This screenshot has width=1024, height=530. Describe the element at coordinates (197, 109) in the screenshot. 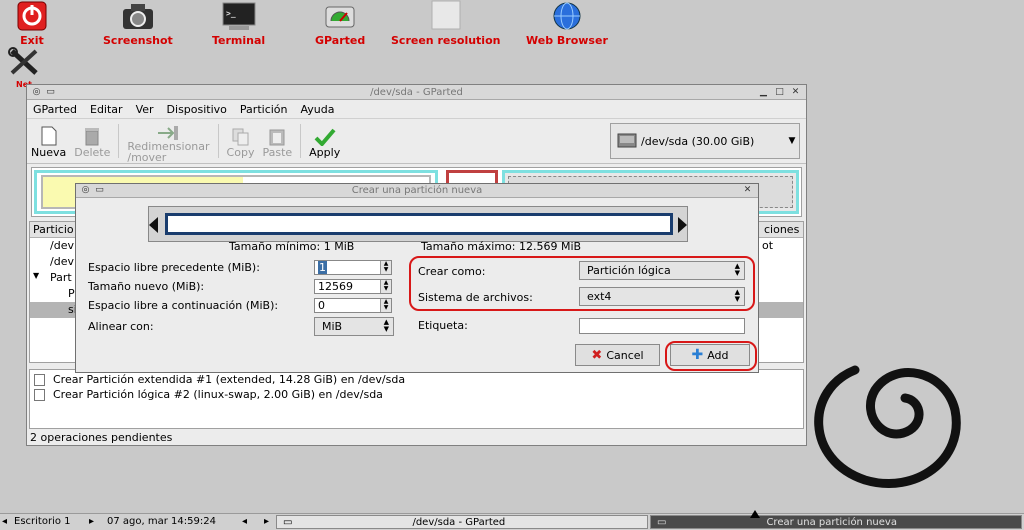

I see `menu-dispositivo: Dispositivo` at that location.